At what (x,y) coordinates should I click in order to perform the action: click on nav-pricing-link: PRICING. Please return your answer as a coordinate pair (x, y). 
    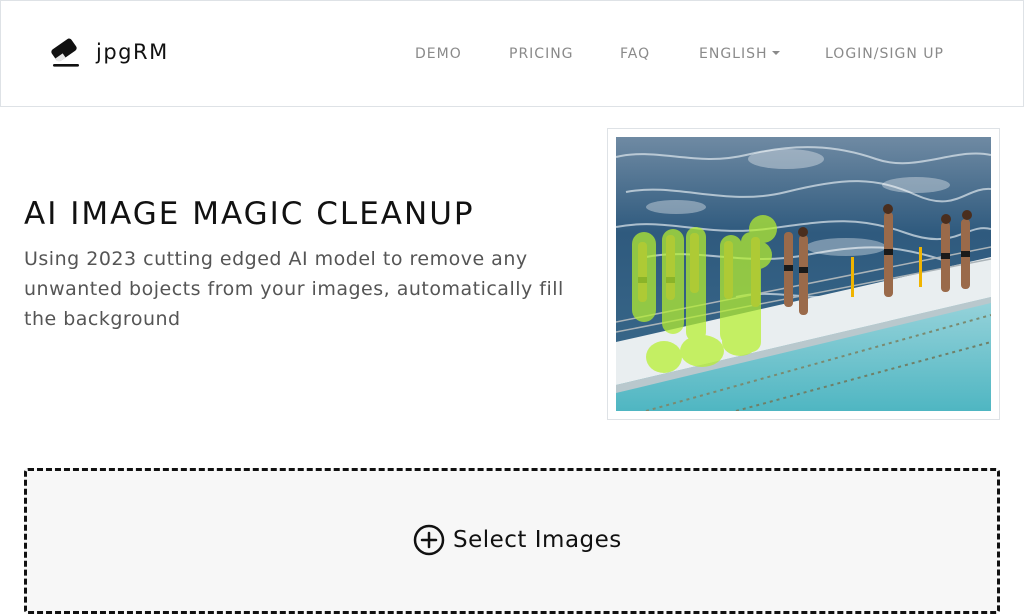
    Looking at the image, I should click on (541, 54).